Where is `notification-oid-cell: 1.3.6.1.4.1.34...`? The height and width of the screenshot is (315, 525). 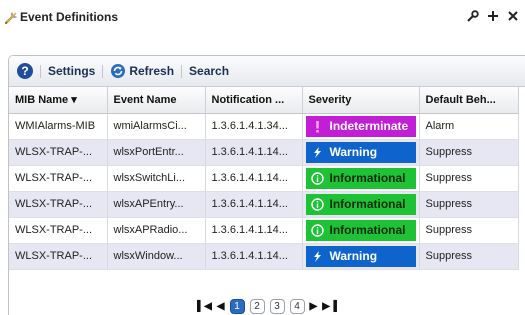
notification-oid-cell: 1.3.6.1.4.1.34... is located at coordinates (254, 126).